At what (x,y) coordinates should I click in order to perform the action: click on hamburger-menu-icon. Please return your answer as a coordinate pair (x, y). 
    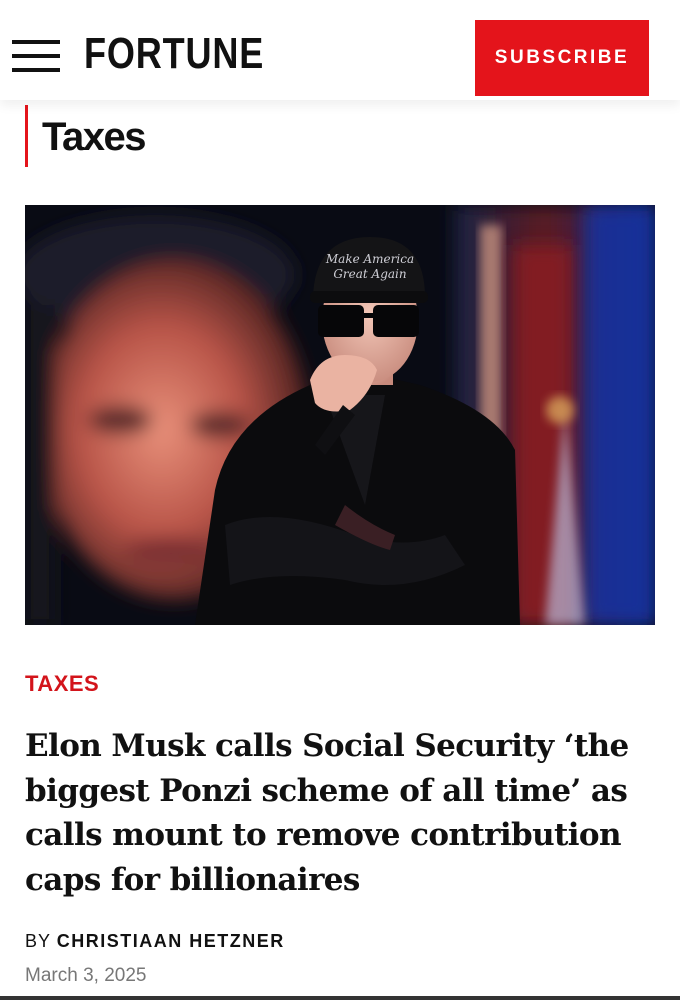
    Looking at the image, I should click on (36, 57).